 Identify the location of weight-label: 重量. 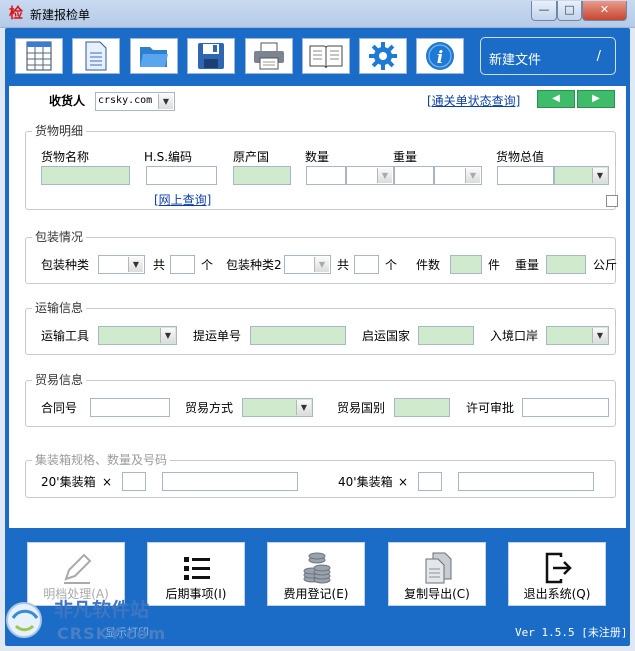
(405, 157).